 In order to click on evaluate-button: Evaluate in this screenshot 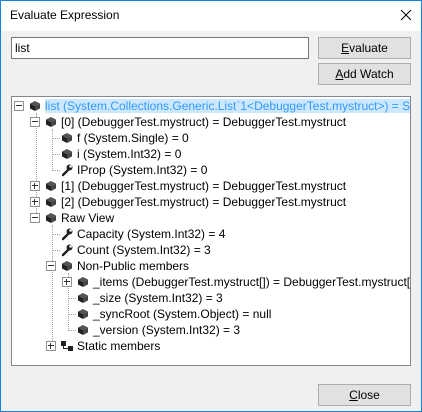, I will do `click(364, 48)`.